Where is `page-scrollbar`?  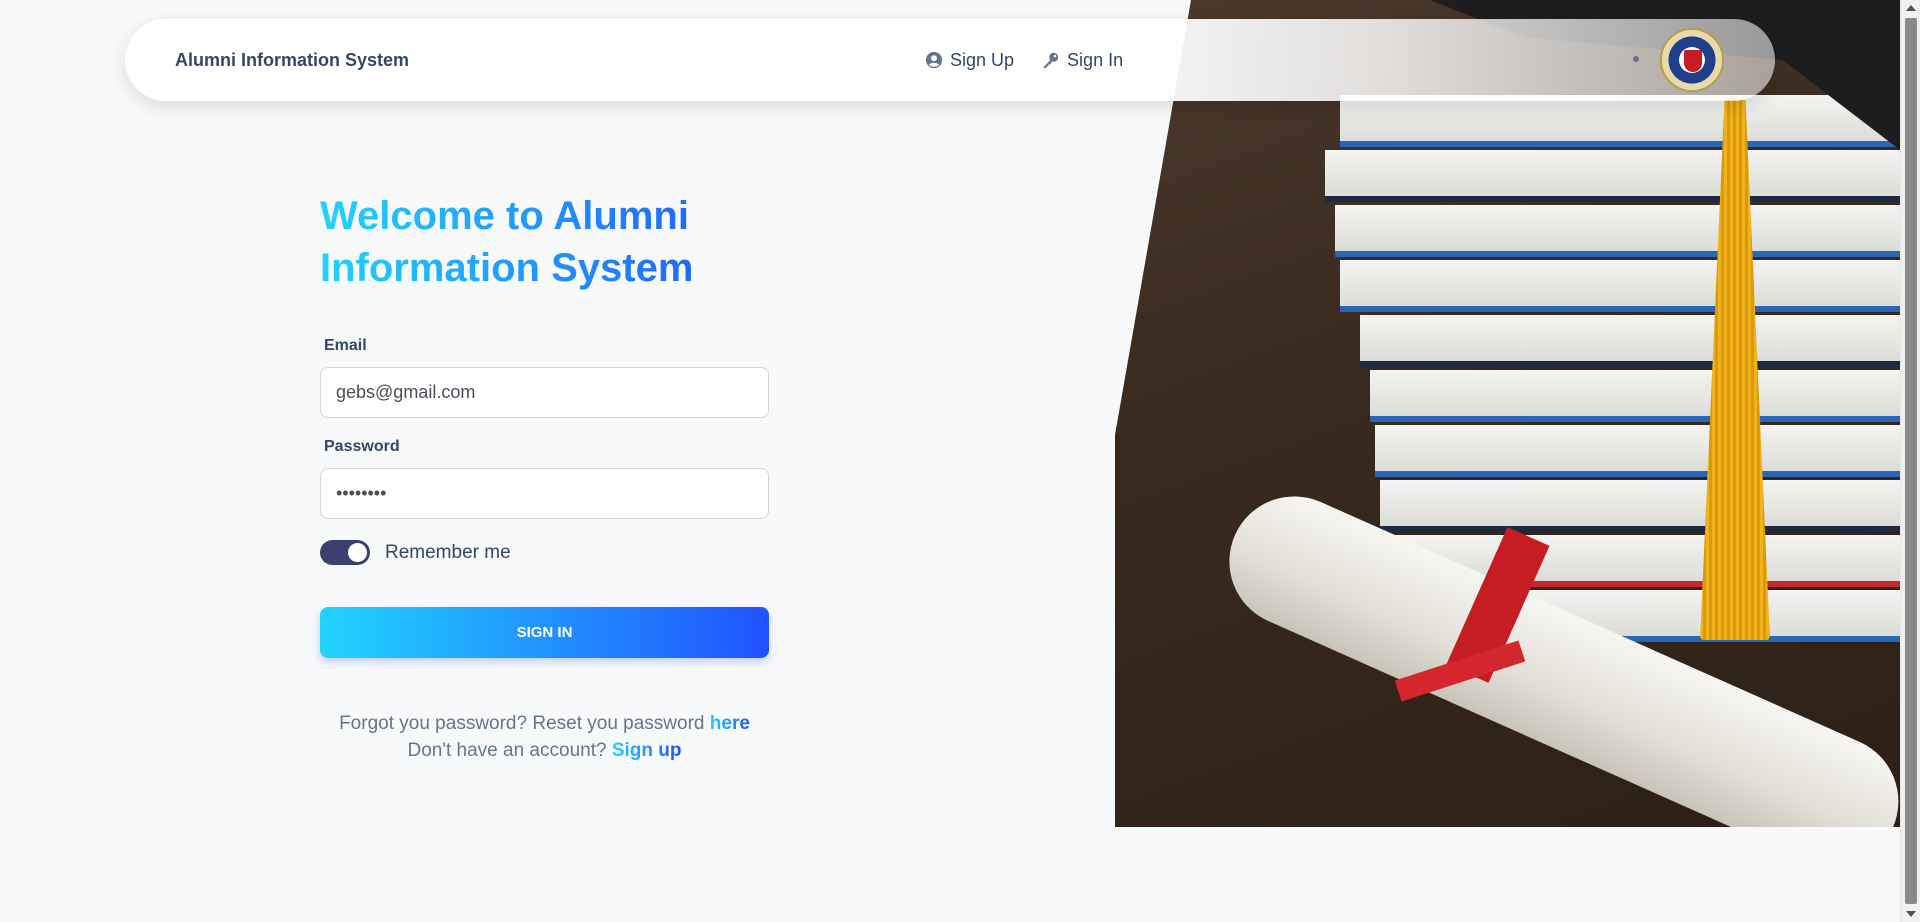
page-scrollbar is located at coordinates (1910, 461).